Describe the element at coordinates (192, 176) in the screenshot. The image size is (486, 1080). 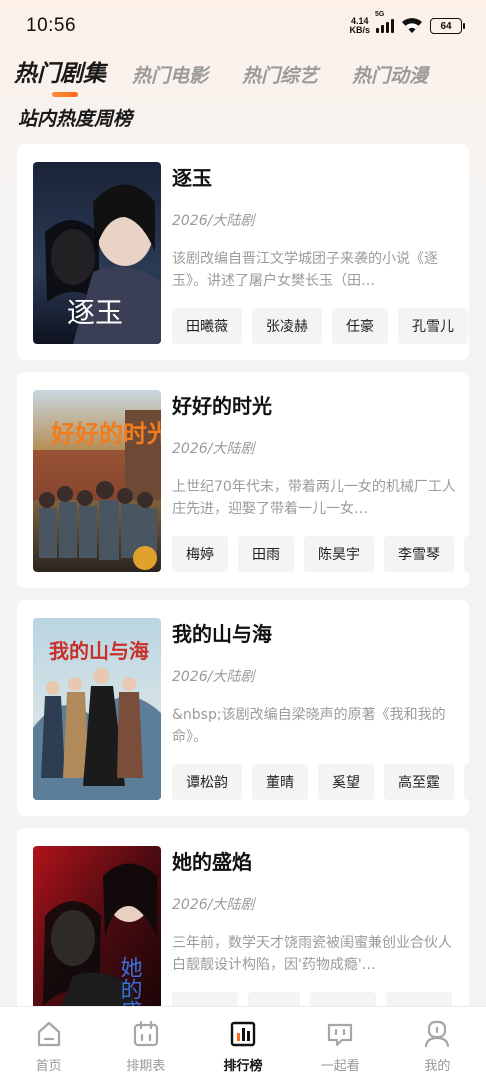
I see `show-title: 逐玉` at that location.